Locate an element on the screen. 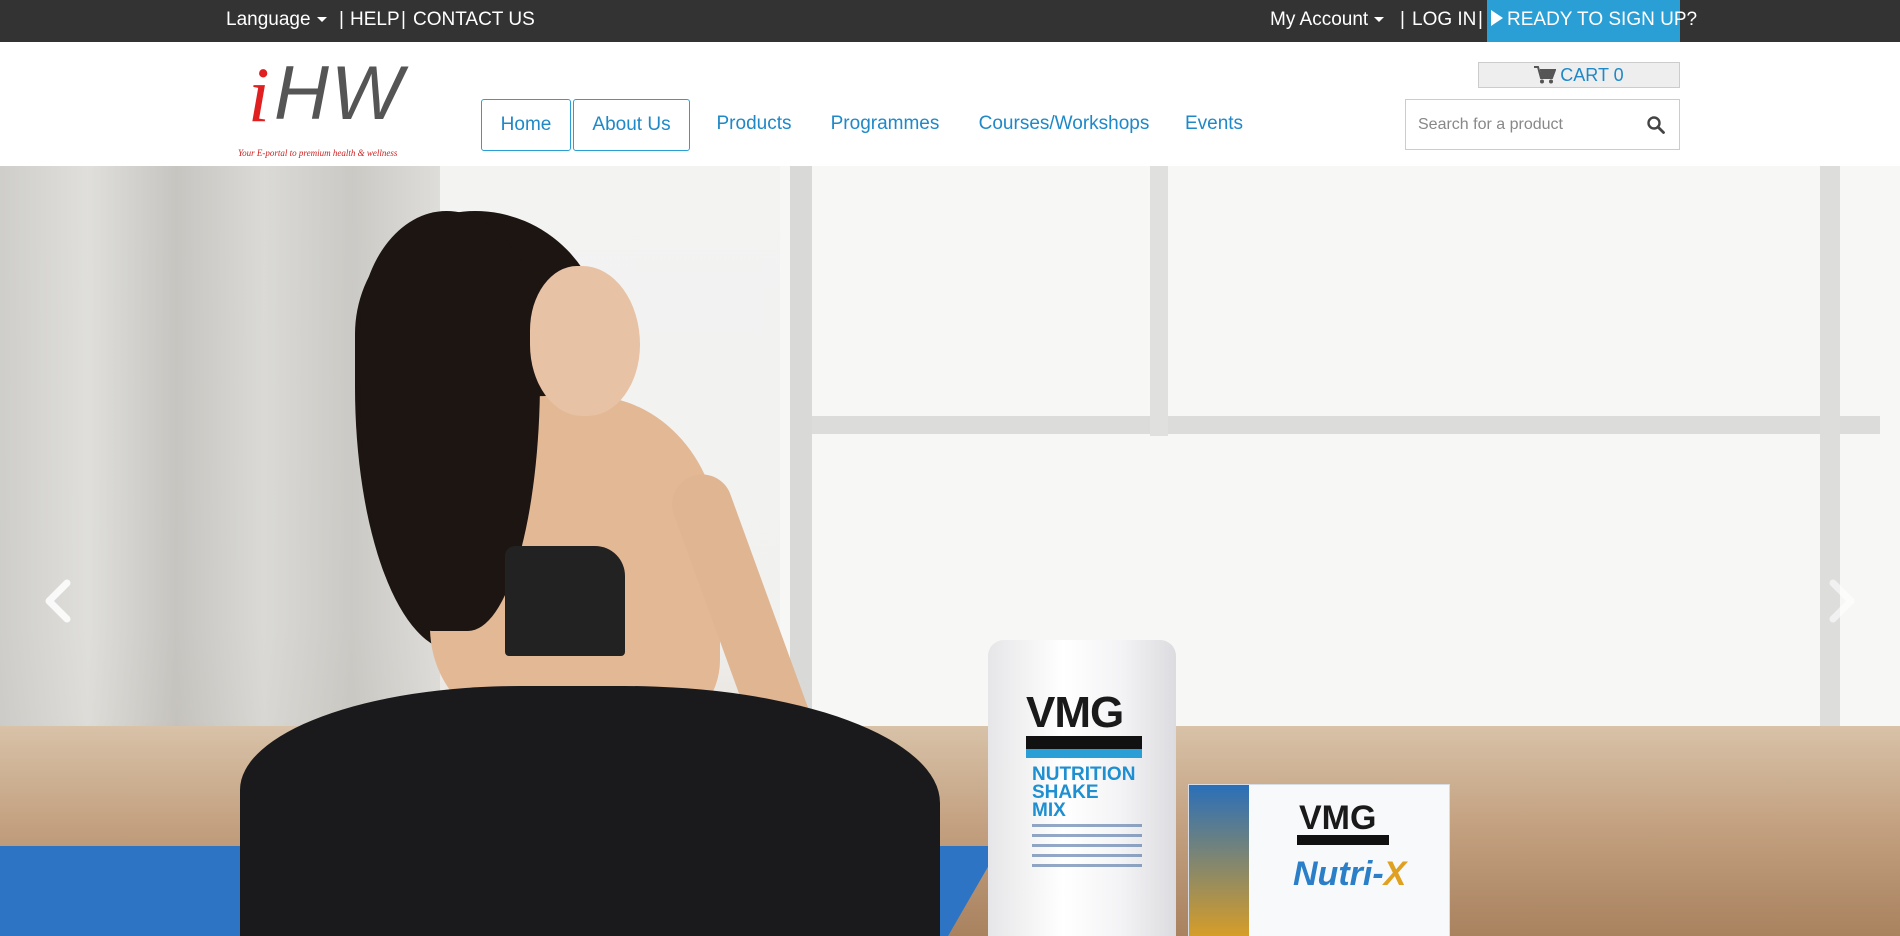 The image size is (1900, 936). jar-fineprint is located at coordinates (1087, 847).